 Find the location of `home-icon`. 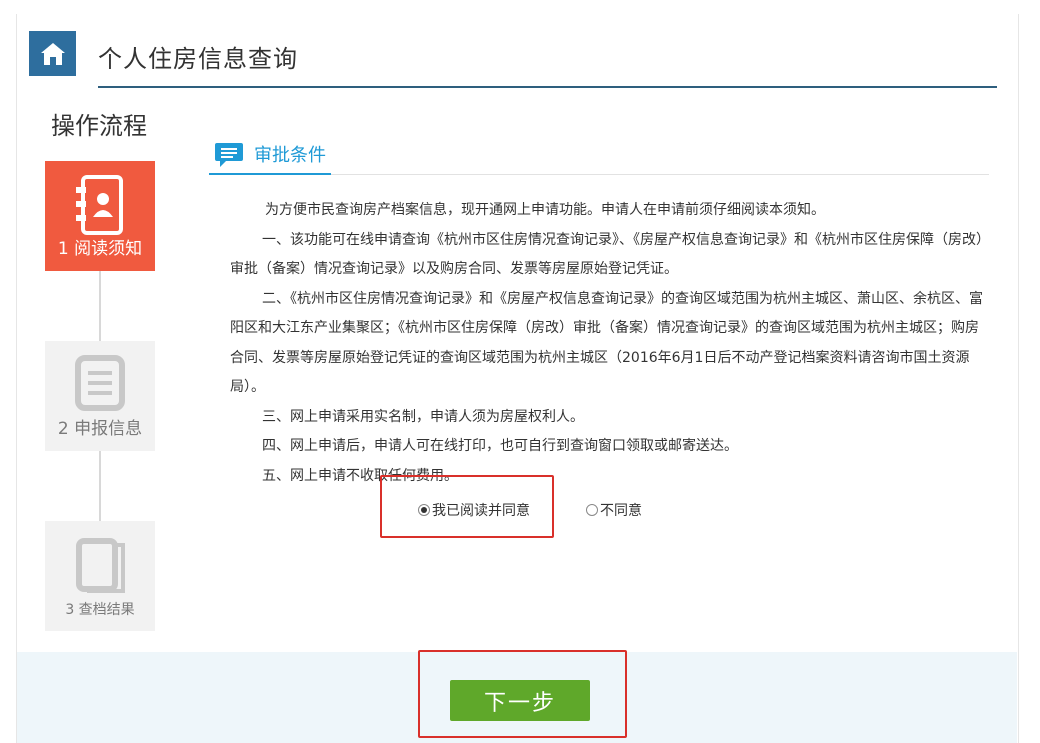

home-icon is located at coordinates (52, 53).